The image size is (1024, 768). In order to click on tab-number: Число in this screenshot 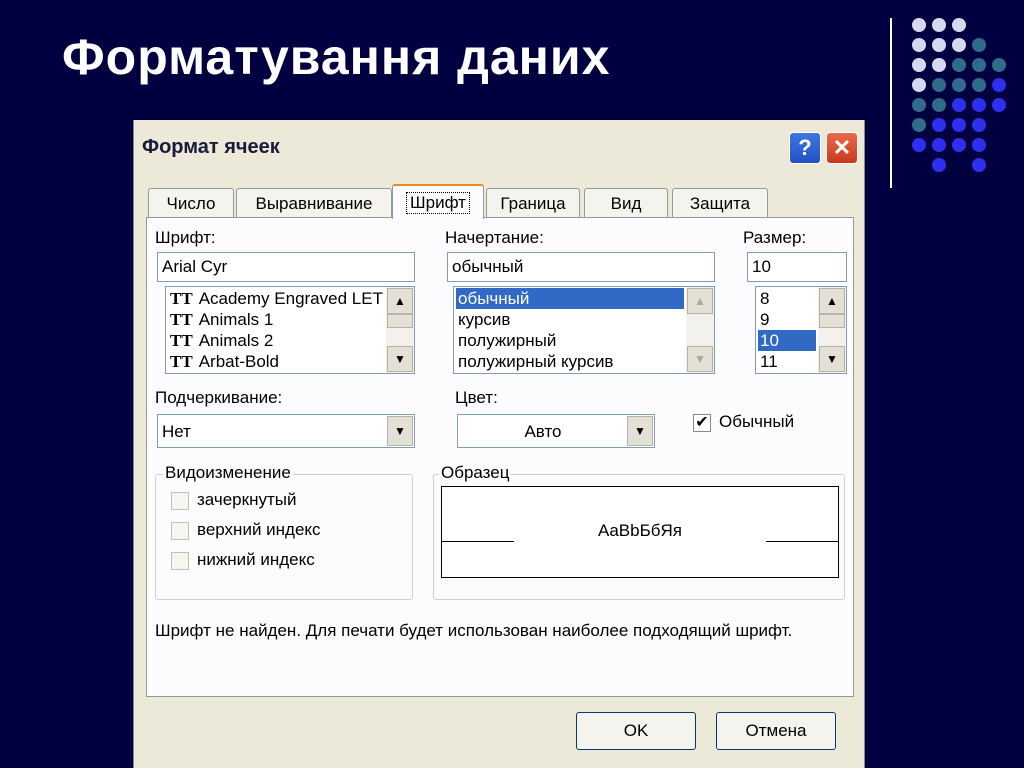, I will do `click(191, 203)`.